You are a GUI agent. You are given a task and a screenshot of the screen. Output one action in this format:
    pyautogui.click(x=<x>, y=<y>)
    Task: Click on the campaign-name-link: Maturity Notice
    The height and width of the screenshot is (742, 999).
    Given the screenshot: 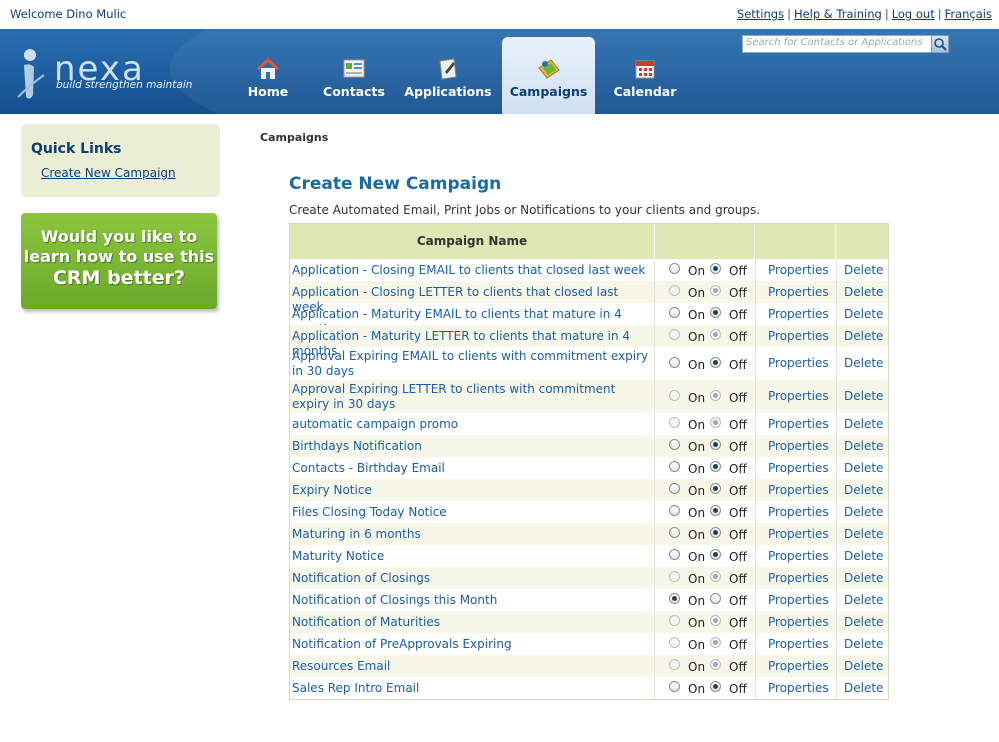 What is the action you would take?
    pyautogui.click(x=472, y=556)
    